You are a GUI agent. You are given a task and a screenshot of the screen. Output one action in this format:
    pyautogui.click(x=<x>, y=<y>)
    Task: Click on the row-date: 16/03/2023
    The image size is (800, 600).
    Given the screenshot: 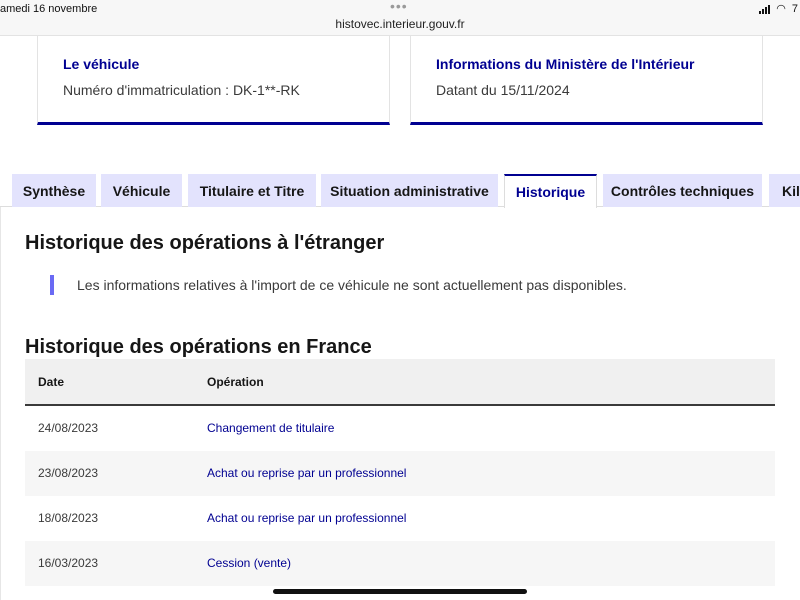 What is the action you would take?
    pyautogui.click(x=68, y=563)
    